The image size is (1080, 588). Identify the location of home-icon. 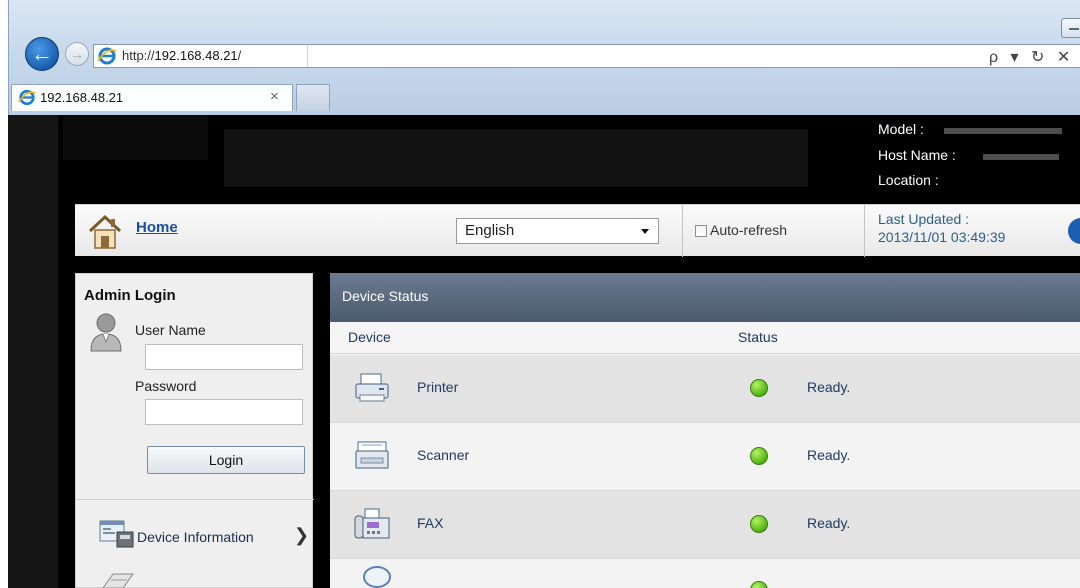
(105, 232).